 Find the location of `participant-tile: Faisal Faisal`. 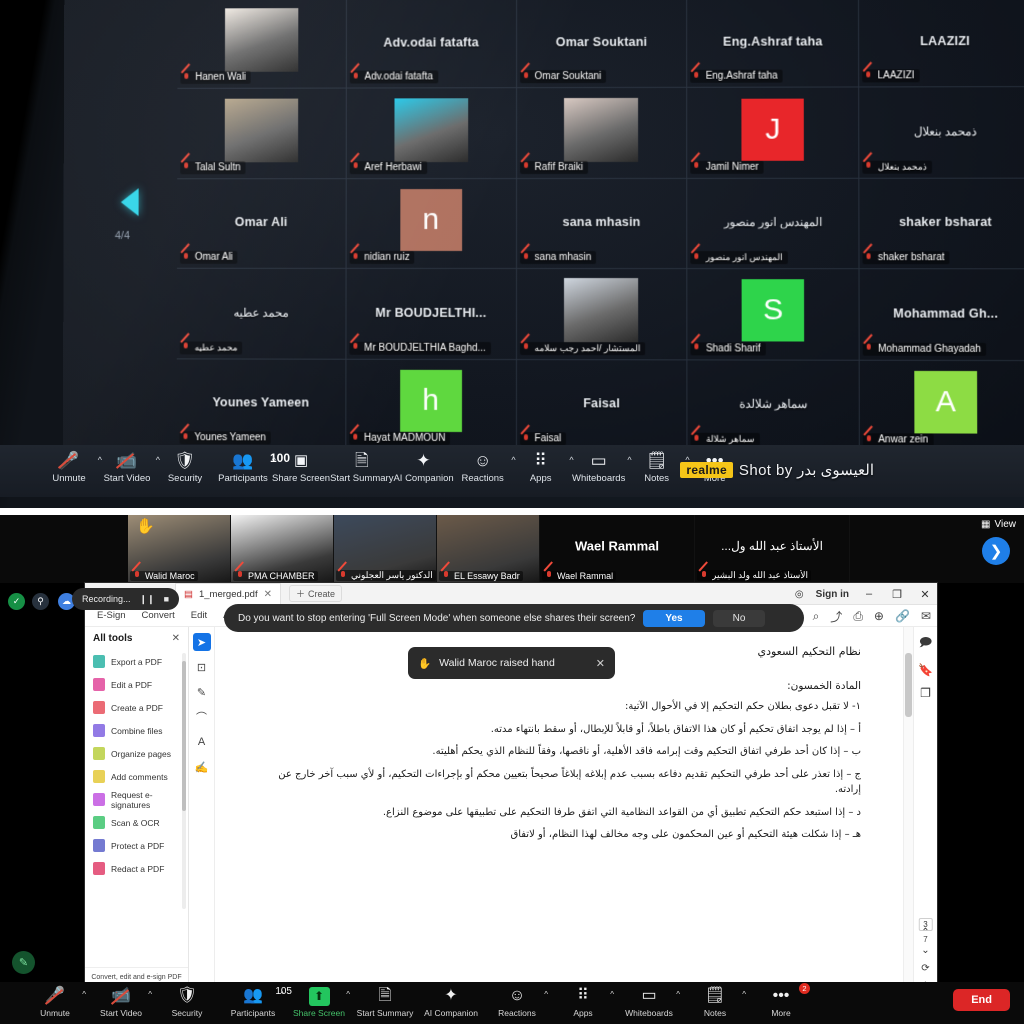

participant-tile: Faisal Faisal is located at coordinates (602, 405).